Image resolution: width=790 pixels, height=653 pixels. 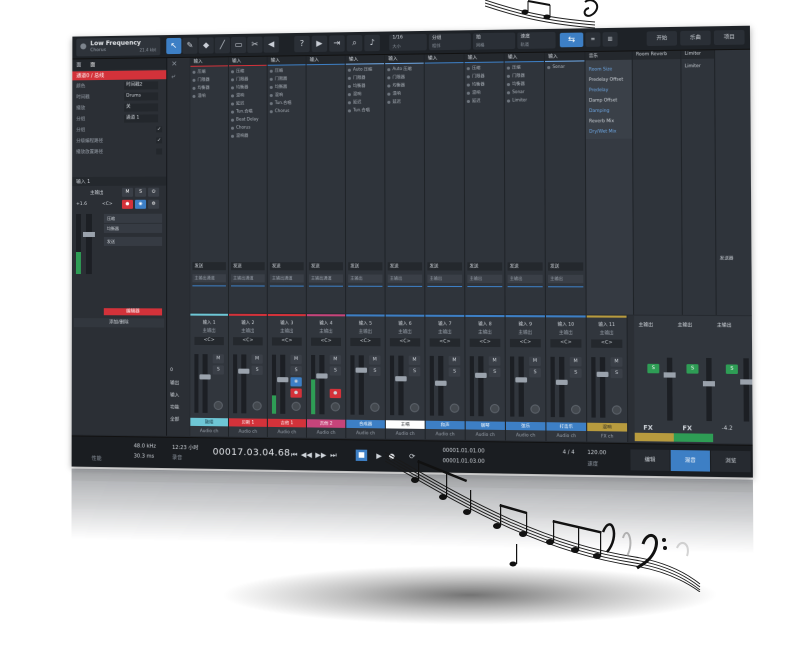 I want to click on param: Predelay, so click(x=598, y=89).